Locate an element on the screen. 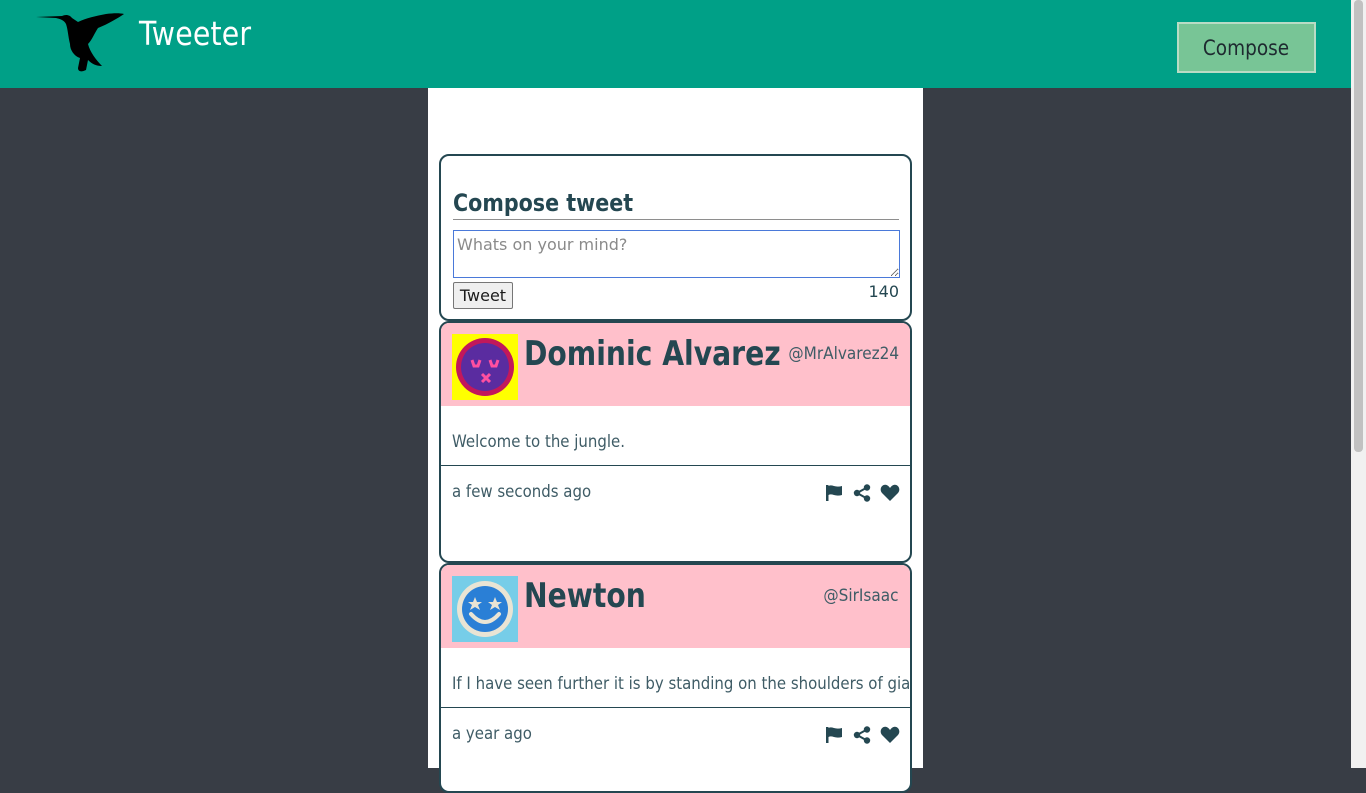  compose-button-label: Compose is located at coordinates (1246, 47).